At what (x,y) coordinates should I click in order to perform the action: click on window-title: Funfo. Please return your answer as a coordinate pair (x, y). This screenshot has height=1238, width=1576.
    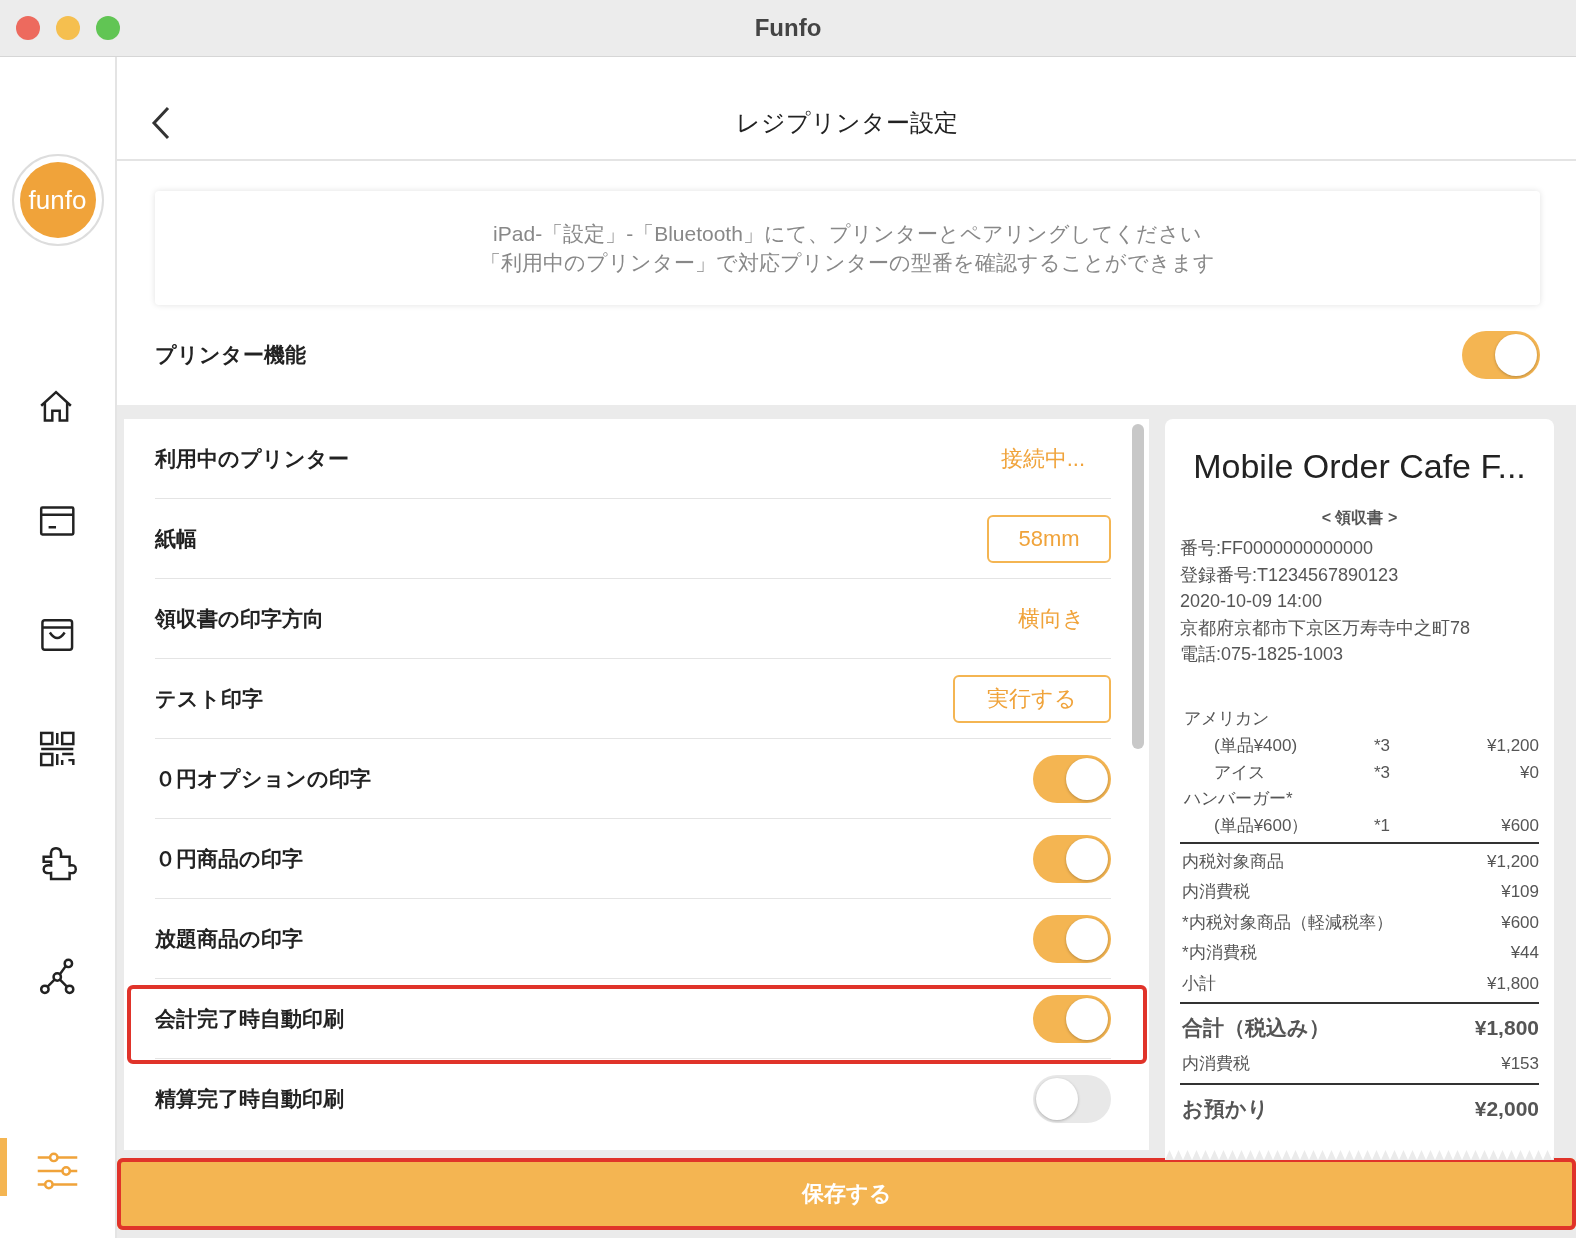
    Looking at the image, I should click on (788, 28).